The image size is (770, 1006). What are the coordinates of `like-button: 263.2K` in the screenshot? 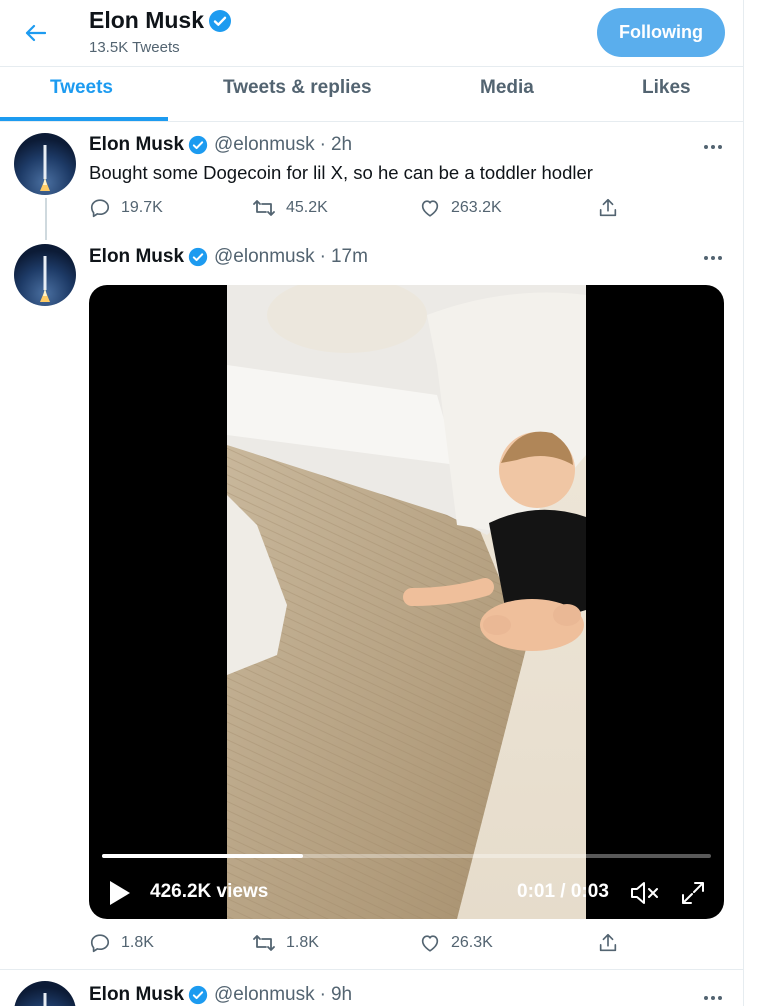 It's located at (460, 208).